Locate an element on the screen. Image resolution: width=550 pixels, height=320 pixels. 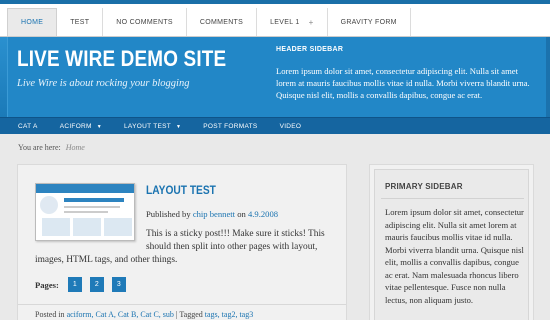
top-nav-label: NO COMMENTS is located at coordinates (144, 22).